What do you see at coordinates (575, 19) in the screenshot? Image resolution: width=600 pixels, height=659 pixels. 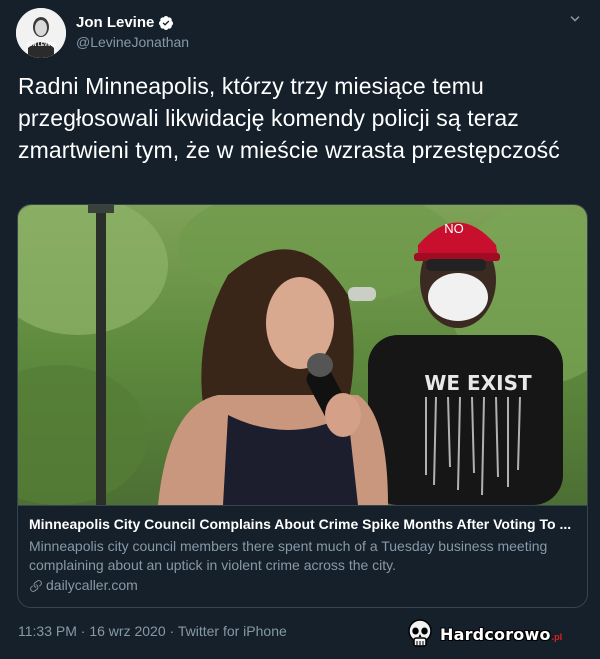 I see `chevron-down-icon` at bounding box center [575, 19].